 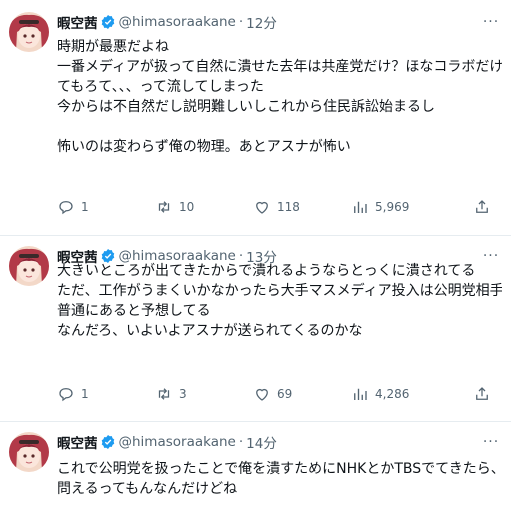 What do you see at coordinates (187, 207) in the screenshot?
I see `retweet-count: 10` at bounding box center [187, 207].